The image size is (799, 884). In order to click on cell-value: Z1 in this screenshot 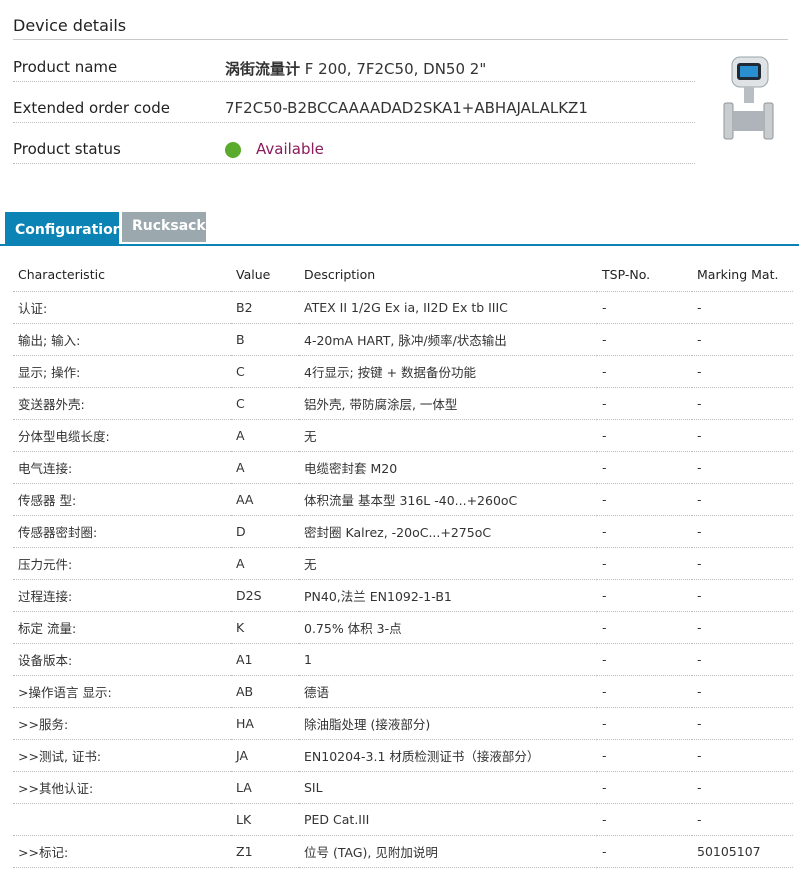, I will do `click(265, 851)`.